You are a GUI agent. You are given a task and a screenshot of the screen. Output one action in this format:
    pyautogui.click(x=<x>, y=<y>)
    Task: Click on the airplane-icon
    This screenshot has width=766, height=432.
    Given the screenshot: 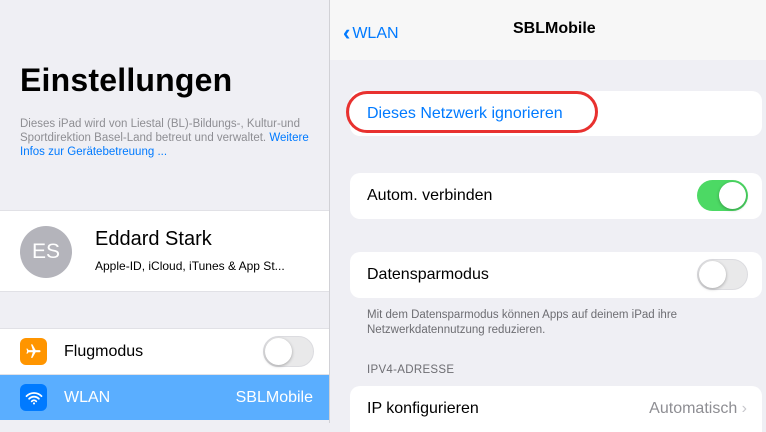 What is the action you would take?
    pyautogui.click(x=33, y=351)
    